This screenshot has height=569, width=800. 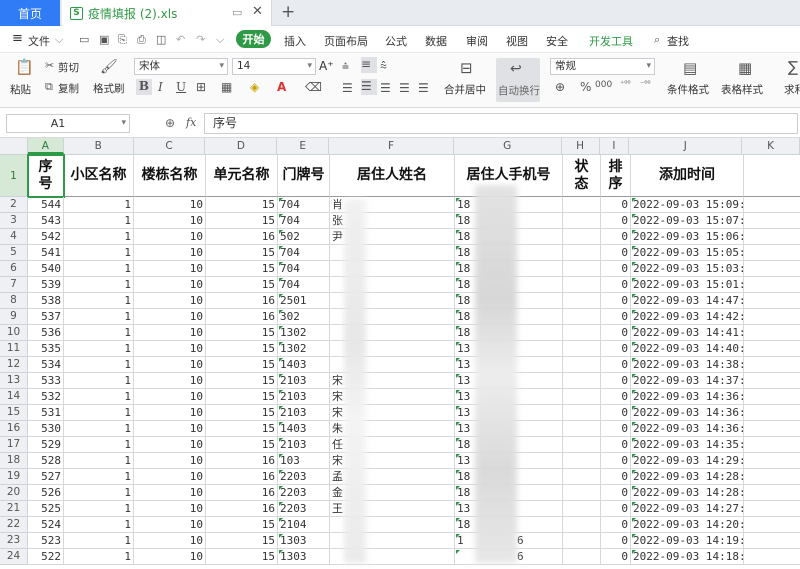 I want to click on cell-seq: 527, so click(x=46, y=477).